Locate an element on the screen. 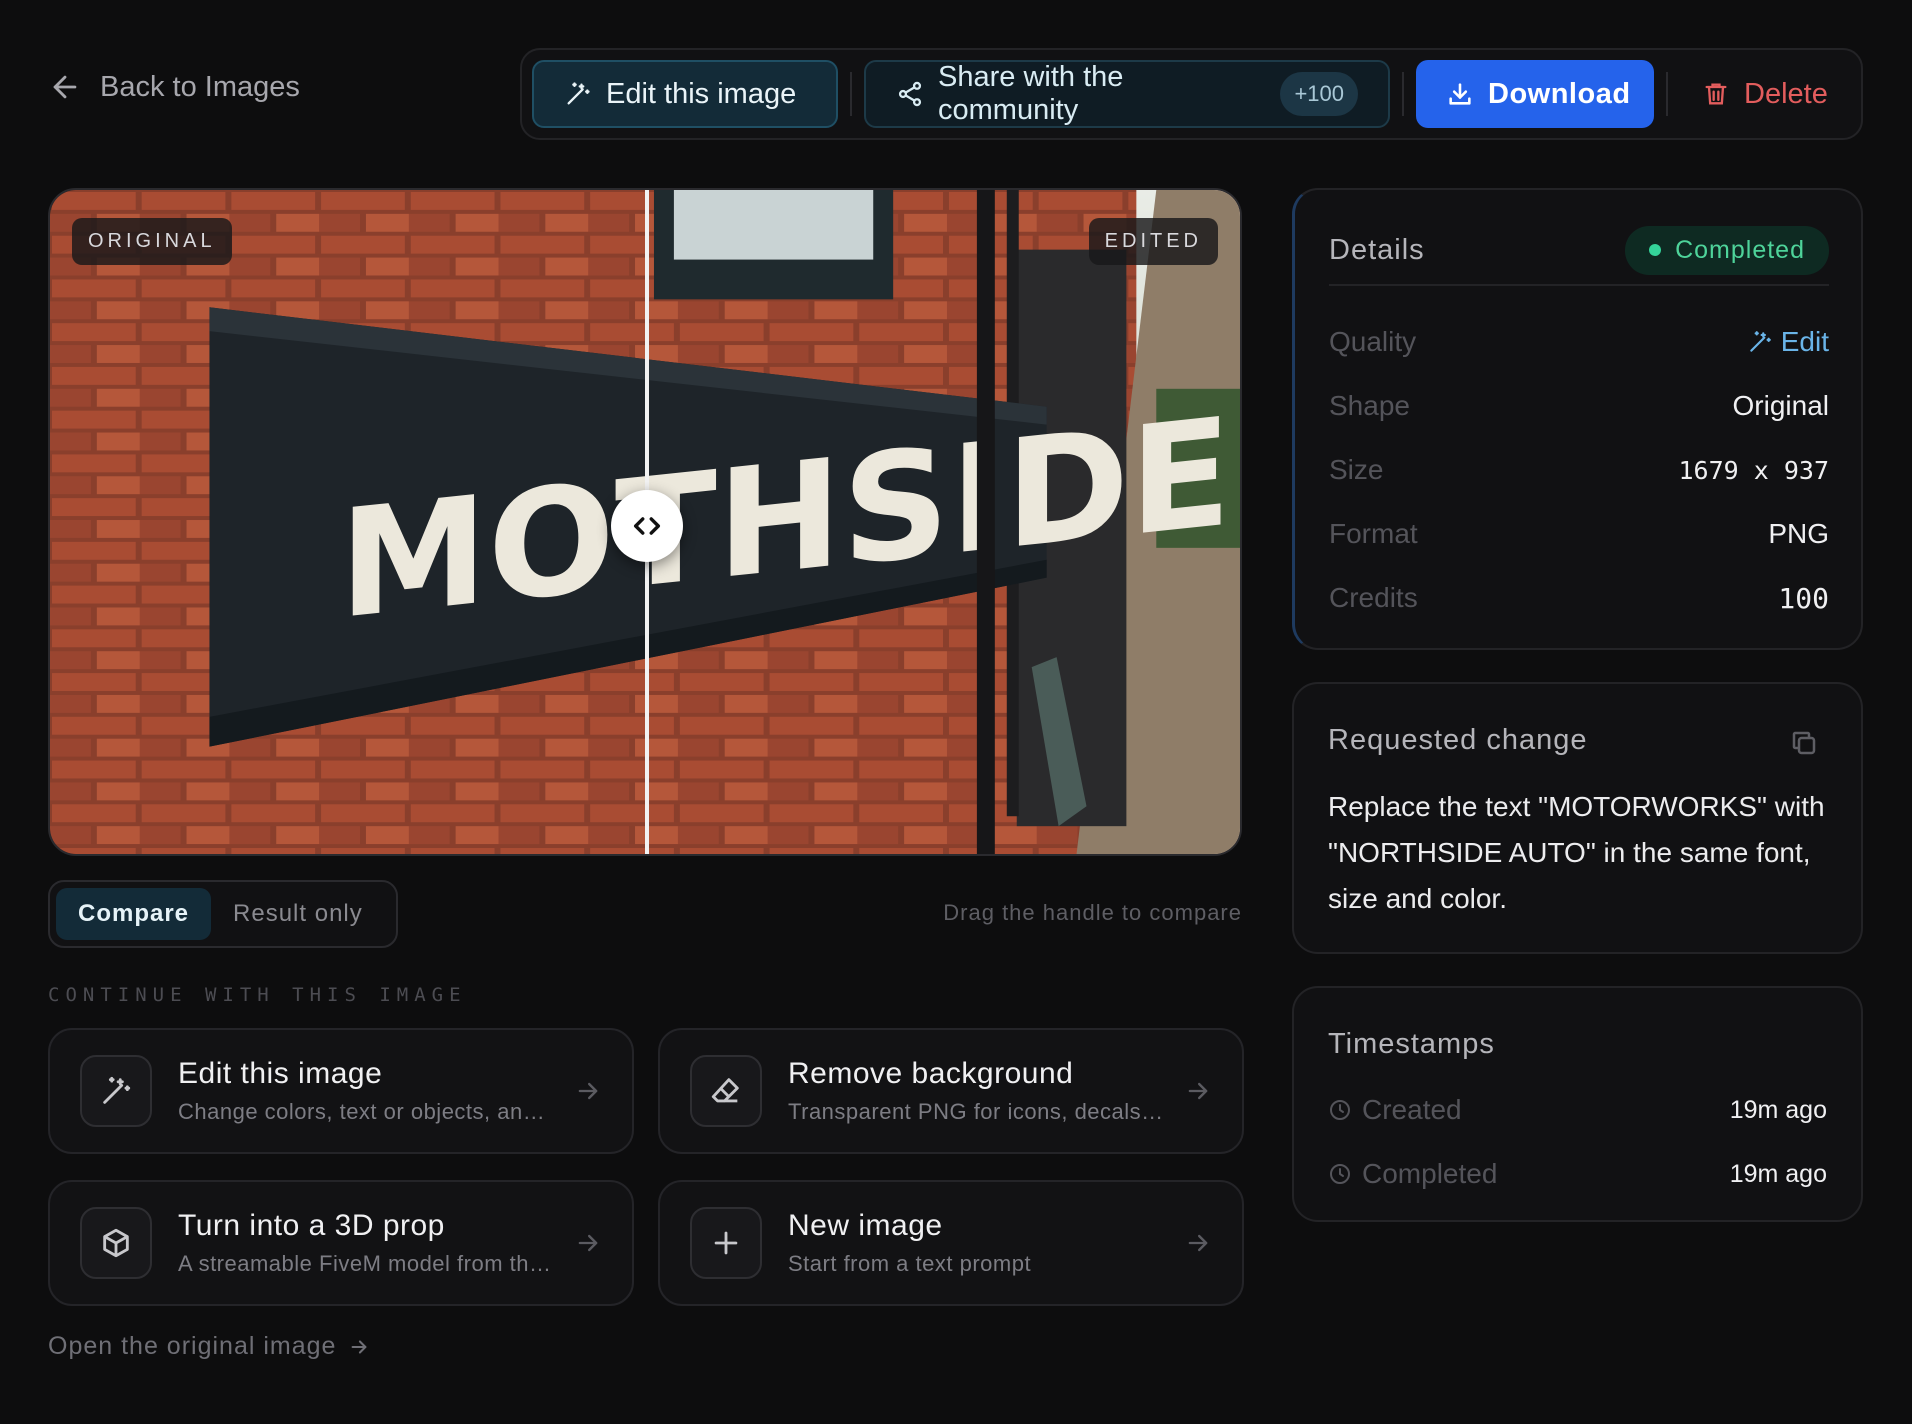  delete-button: Delete is located at coordinates (1765, 94).